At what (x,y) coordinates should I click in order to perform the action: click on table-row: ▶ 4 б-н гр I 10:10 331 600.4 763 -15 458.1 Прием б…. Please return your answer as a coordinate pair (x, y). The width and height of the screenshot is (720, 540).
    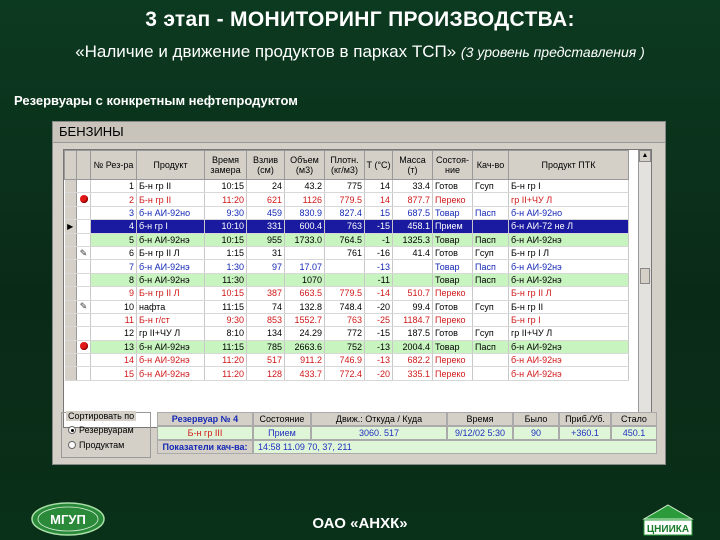
    Looking at the image, I should click on (346, 226).